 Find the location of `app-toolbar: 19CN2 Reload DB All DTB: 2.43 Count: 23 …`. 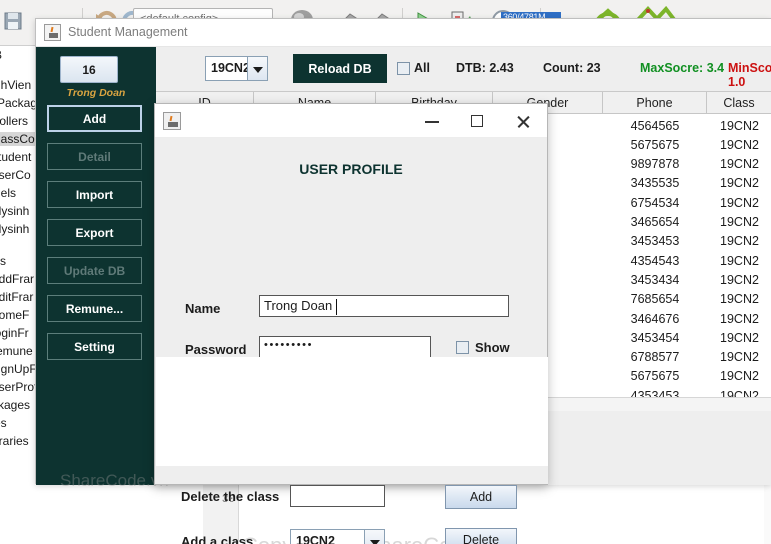

app-toolbar: 19CN2 Reload DB All DTB: 2.43 Count: 23 … is located at coordinates (463, 69).